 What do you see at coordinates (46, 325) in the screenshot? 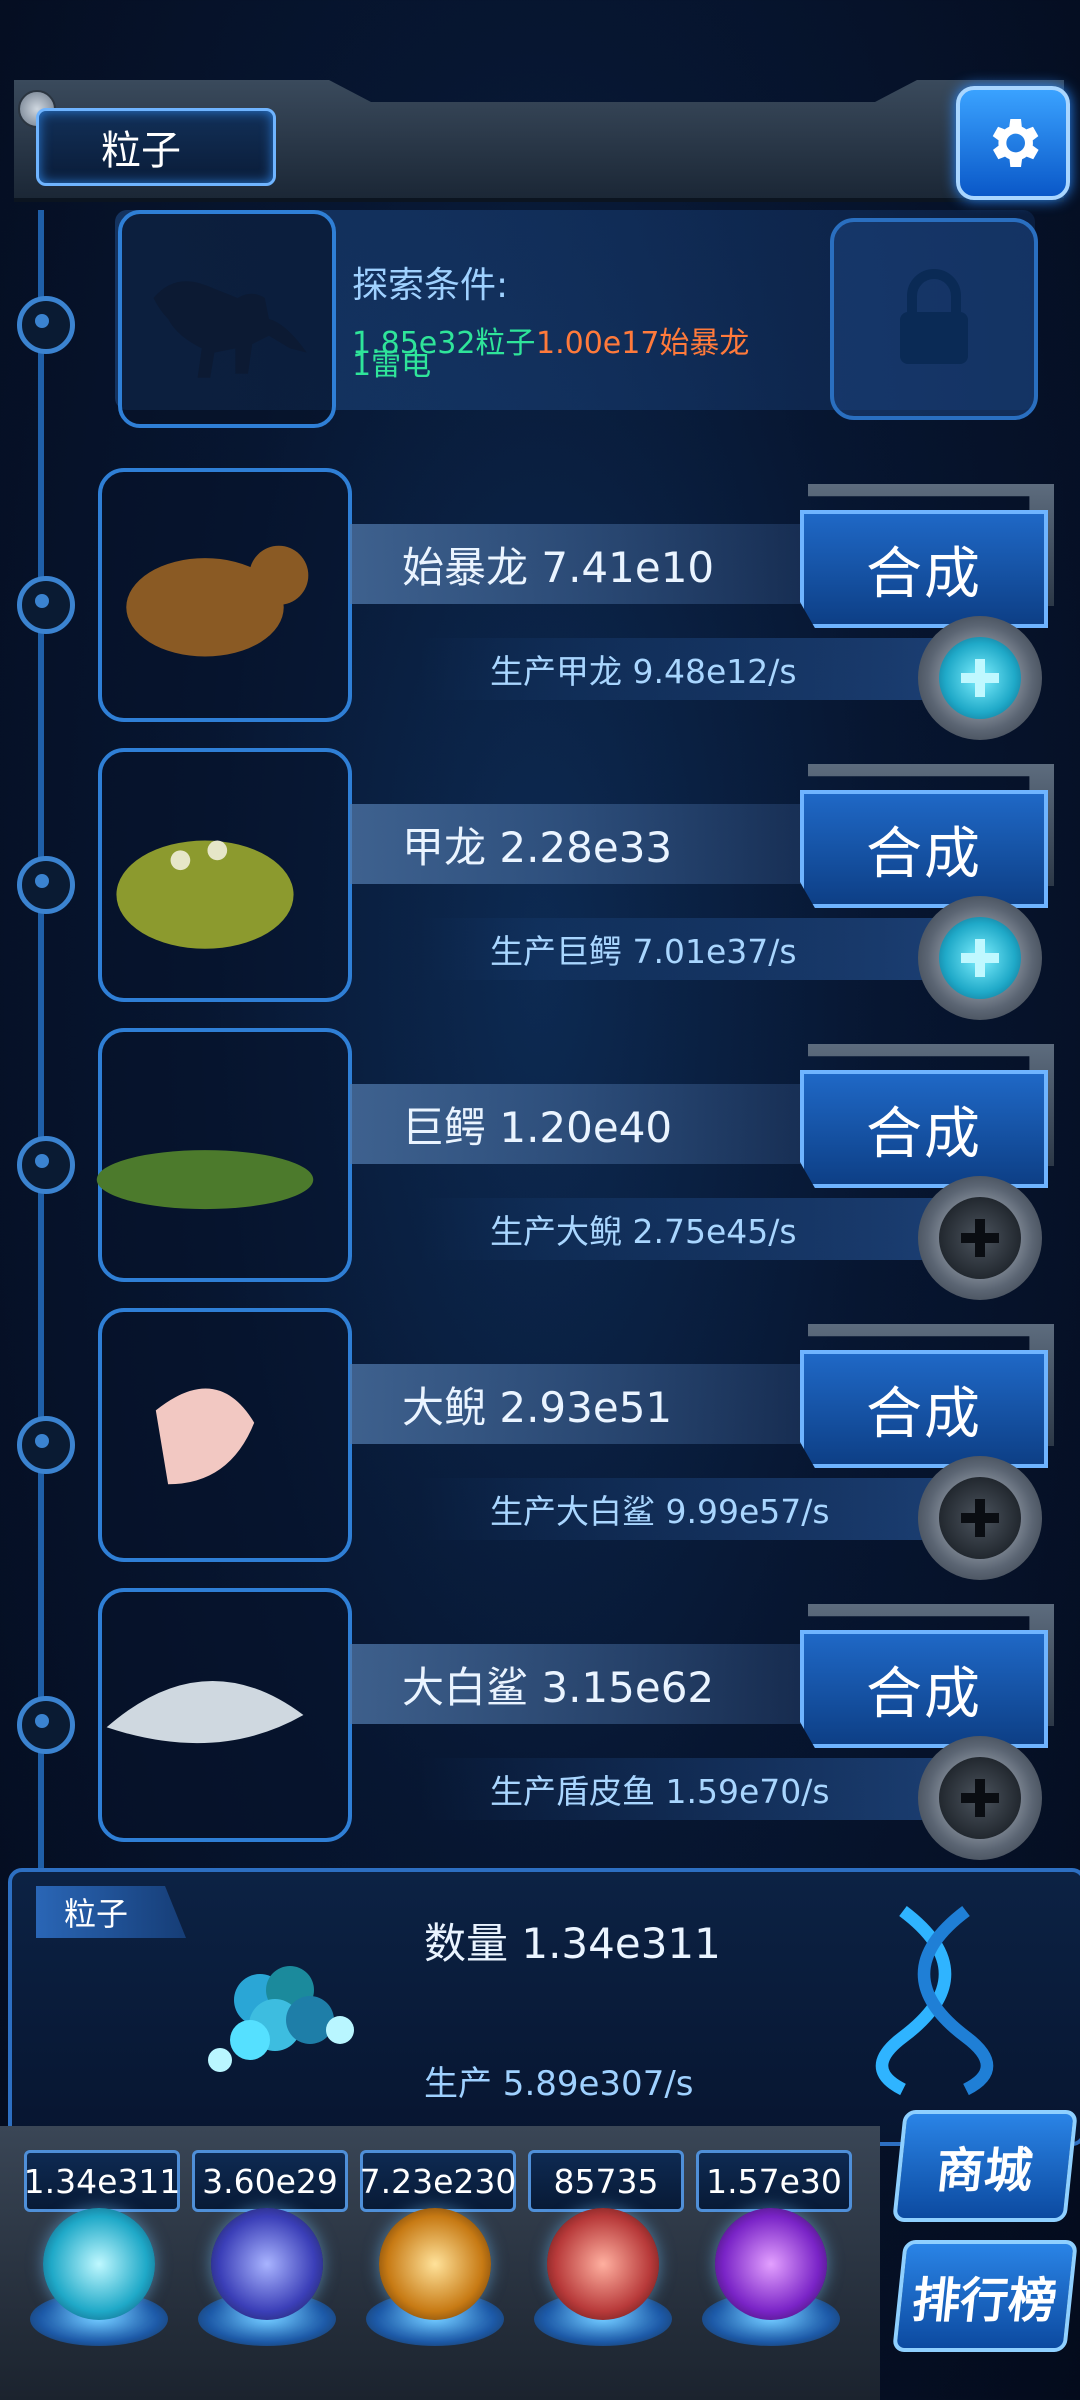
I see `rail-lock-node` at bounding box center [46, 325].